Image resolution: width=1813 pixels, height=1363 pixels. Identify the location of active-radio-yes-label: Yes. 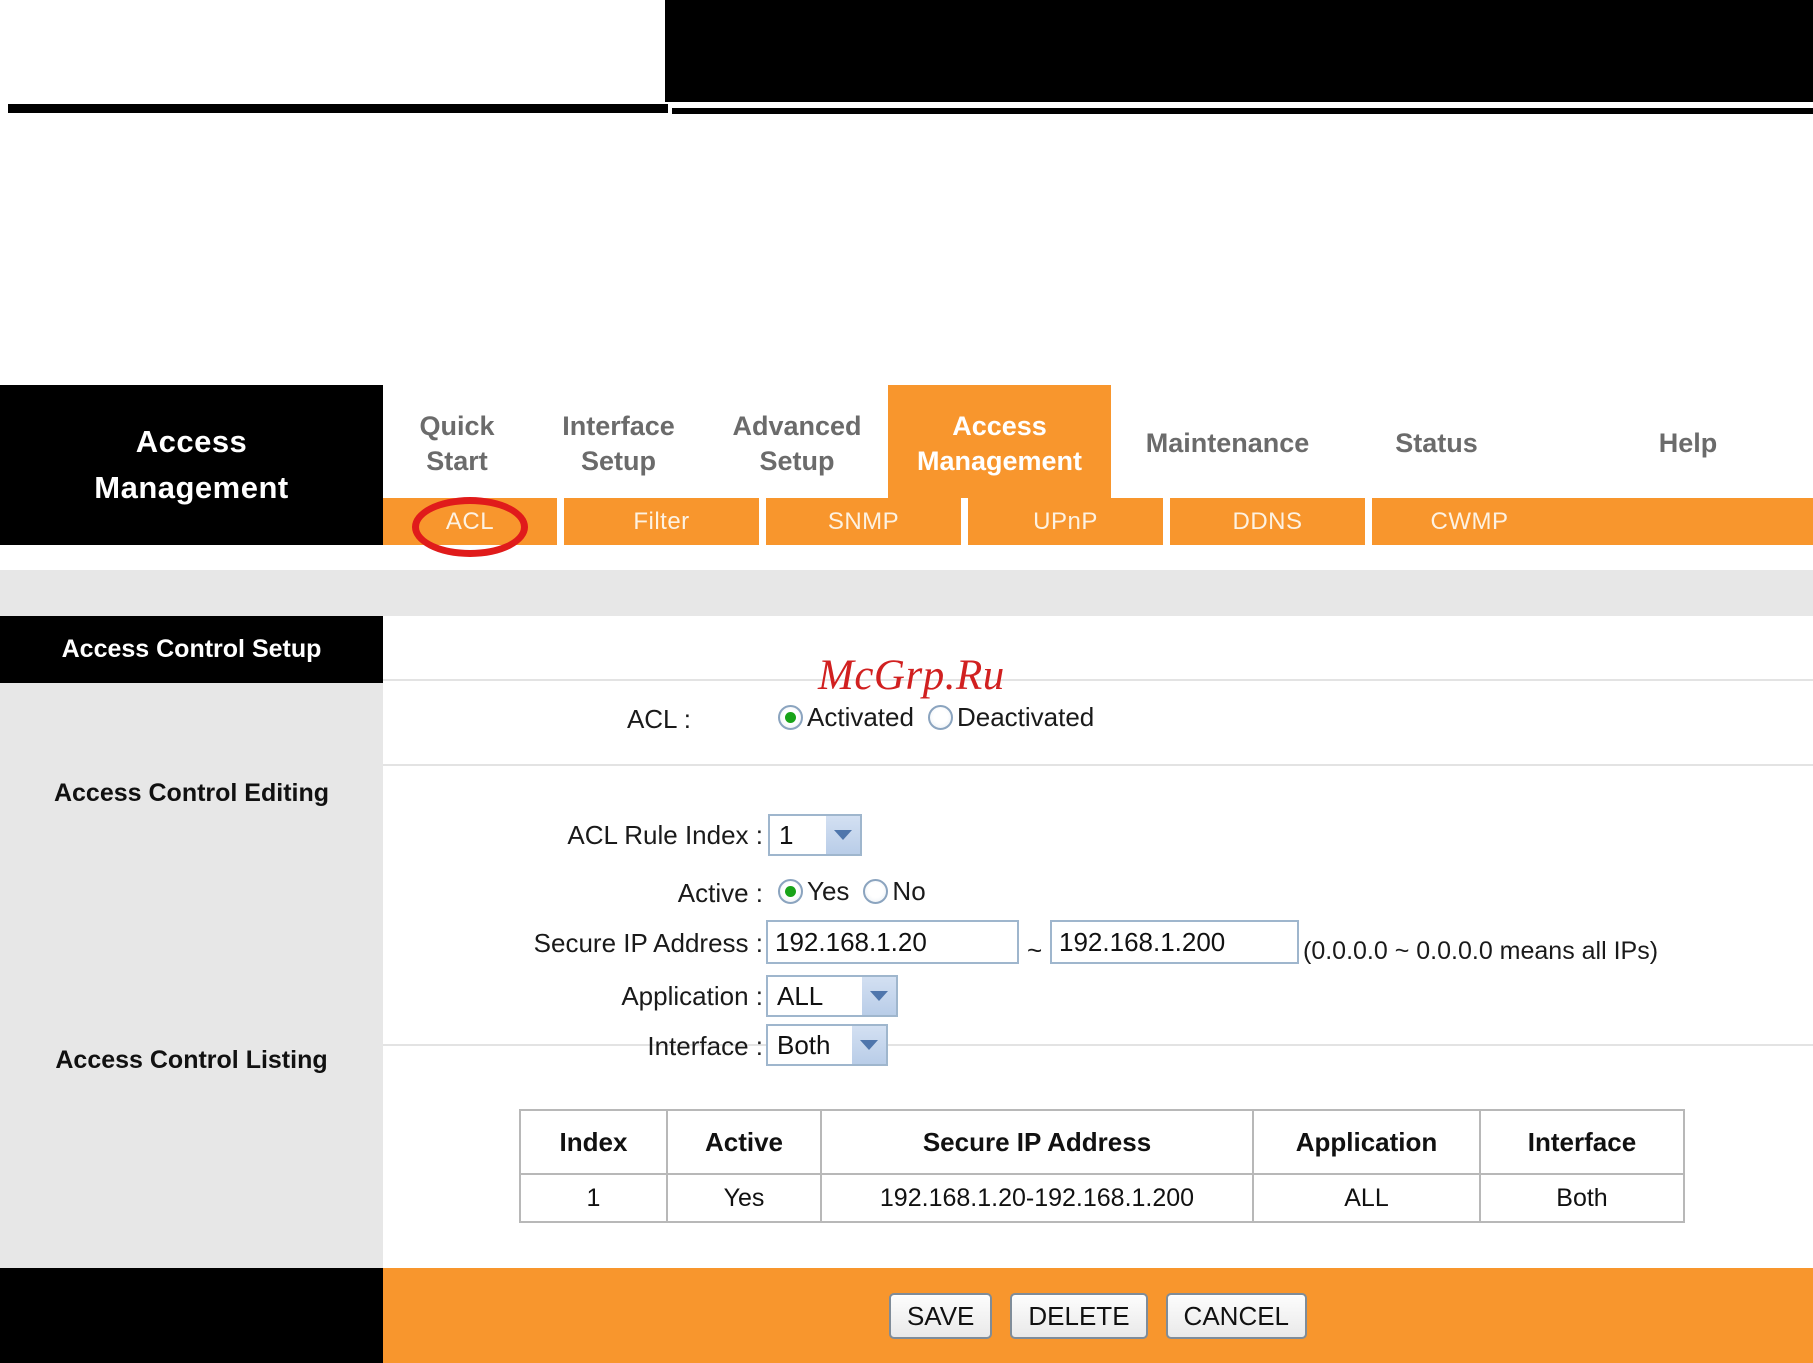
(828, 891).